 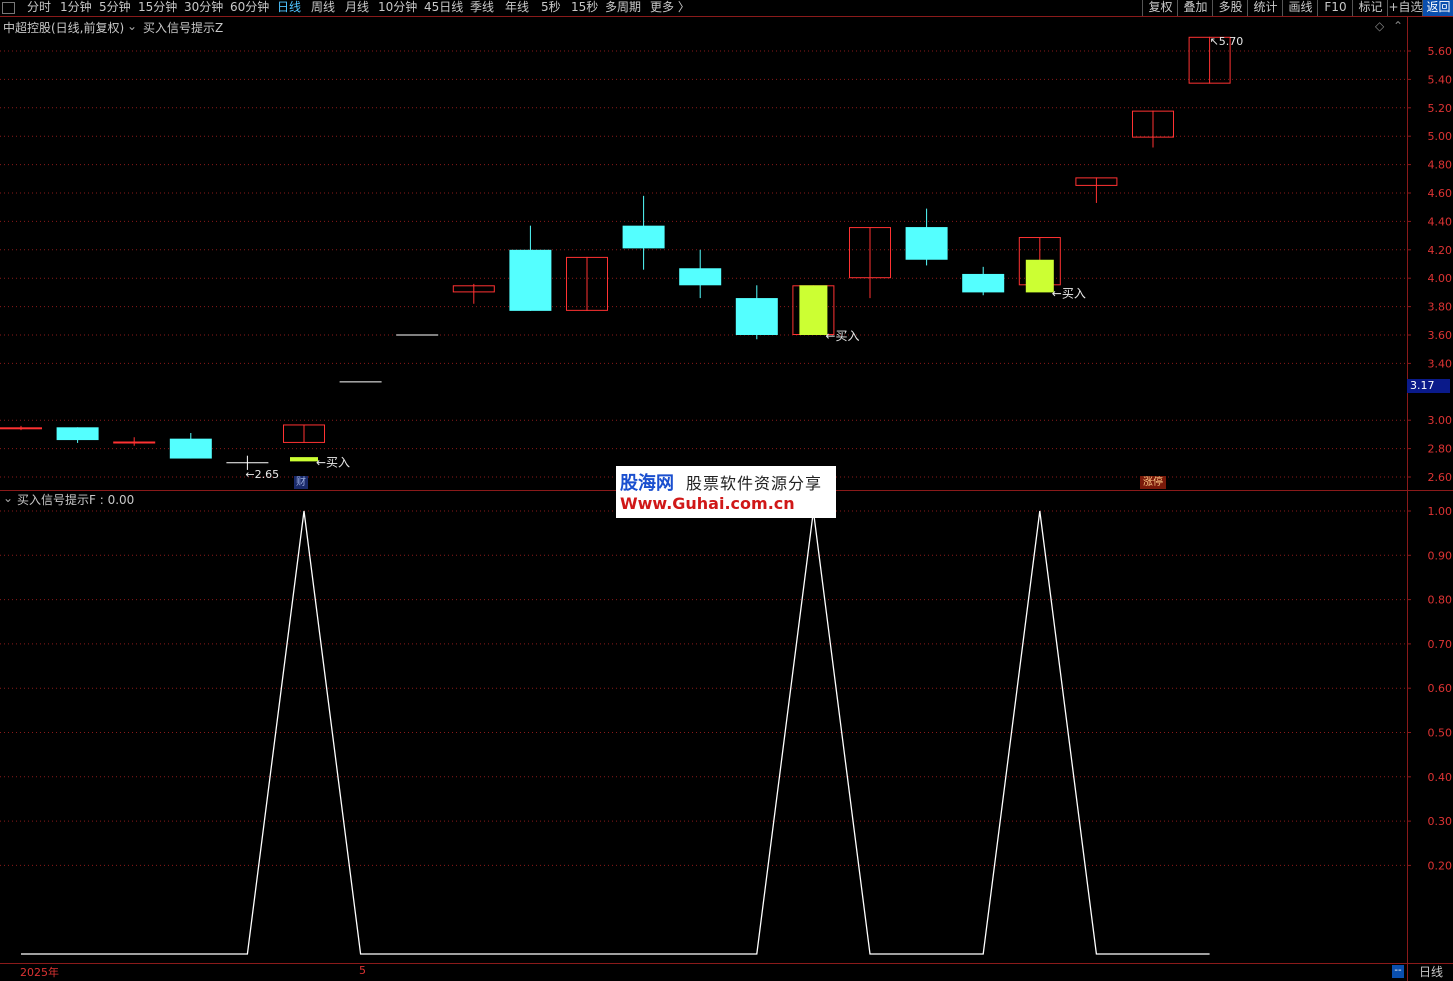 I want to click on buy-signal-label-5: ←买入, so click(x=333, y=462).